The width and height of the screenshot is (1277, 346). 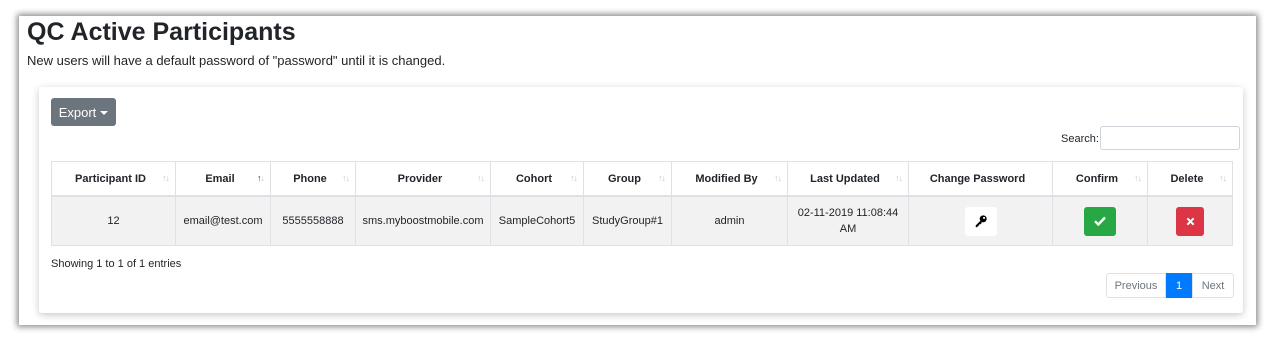 What do you see at coordinates (113, 220) in the screenshot?
I see `cell-participant-id: 12` at bounding box center [113, 220].